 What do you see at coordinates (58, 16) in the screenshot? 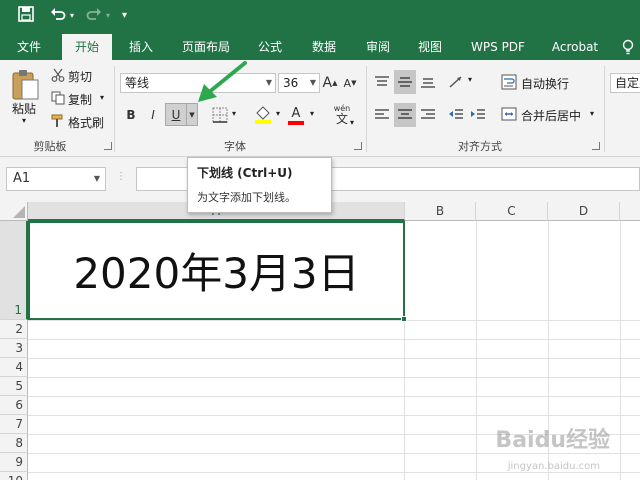
I see `undo-icon` at bounding box center [58, 16].